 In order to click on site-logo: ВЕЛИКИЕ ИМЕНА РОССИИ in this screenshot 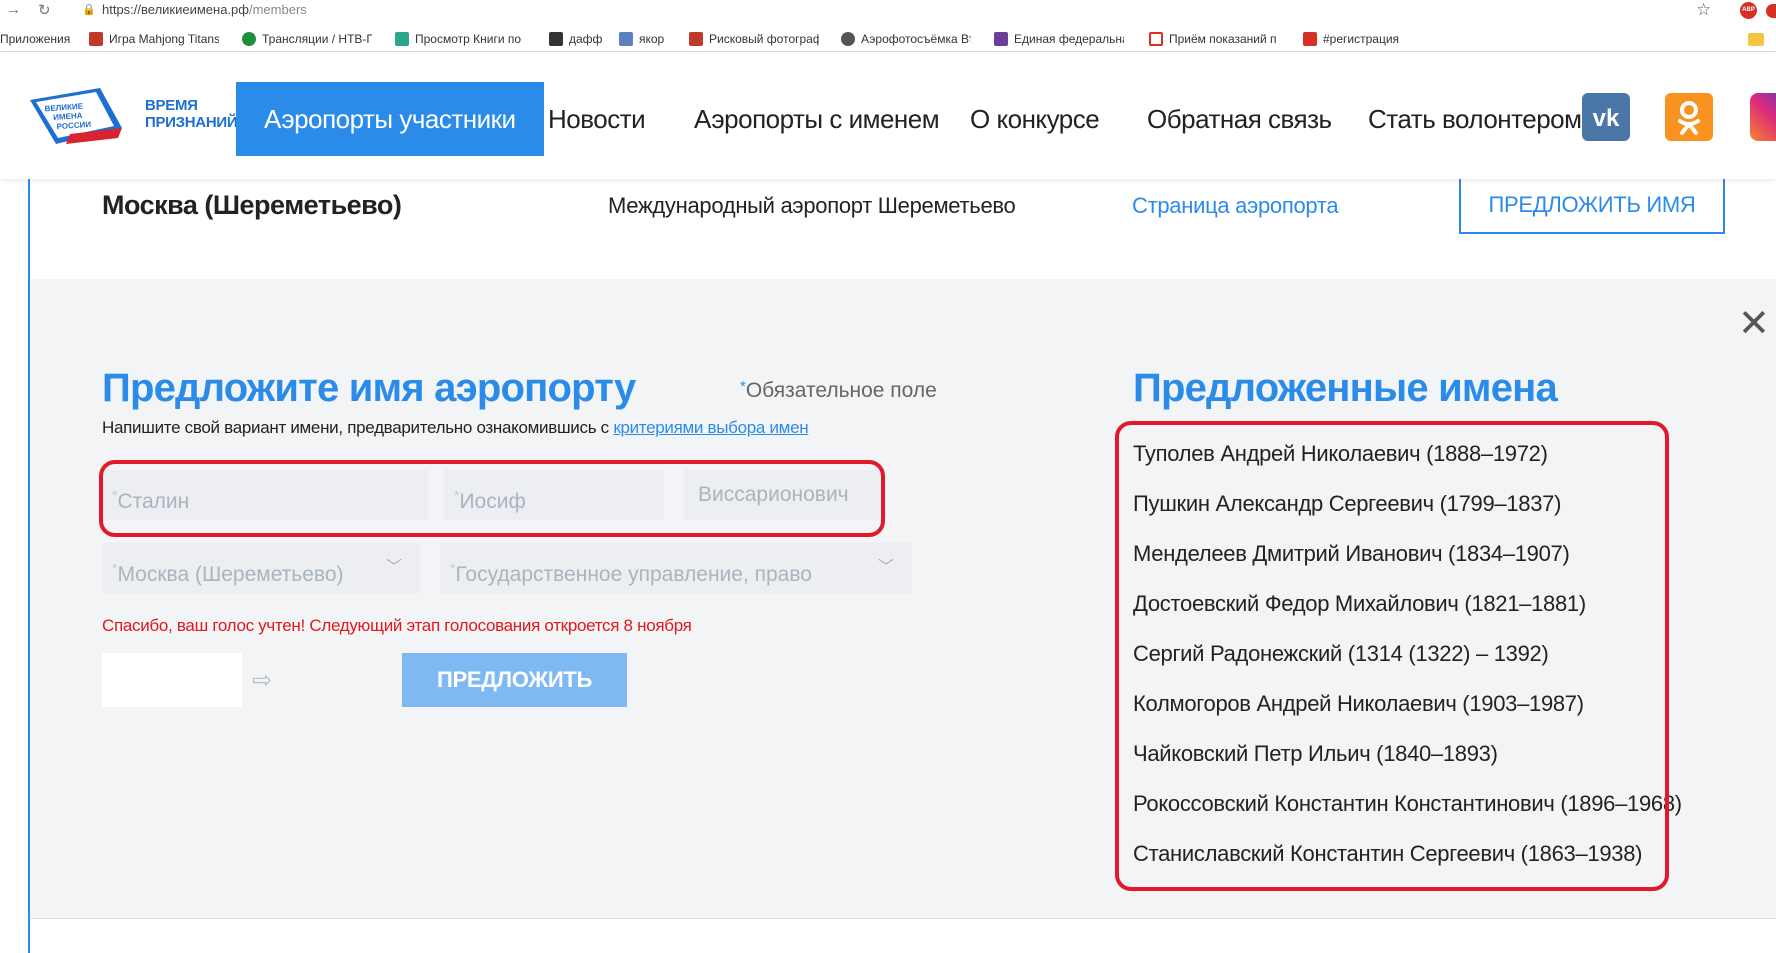, I will do `click(76, 116)`.